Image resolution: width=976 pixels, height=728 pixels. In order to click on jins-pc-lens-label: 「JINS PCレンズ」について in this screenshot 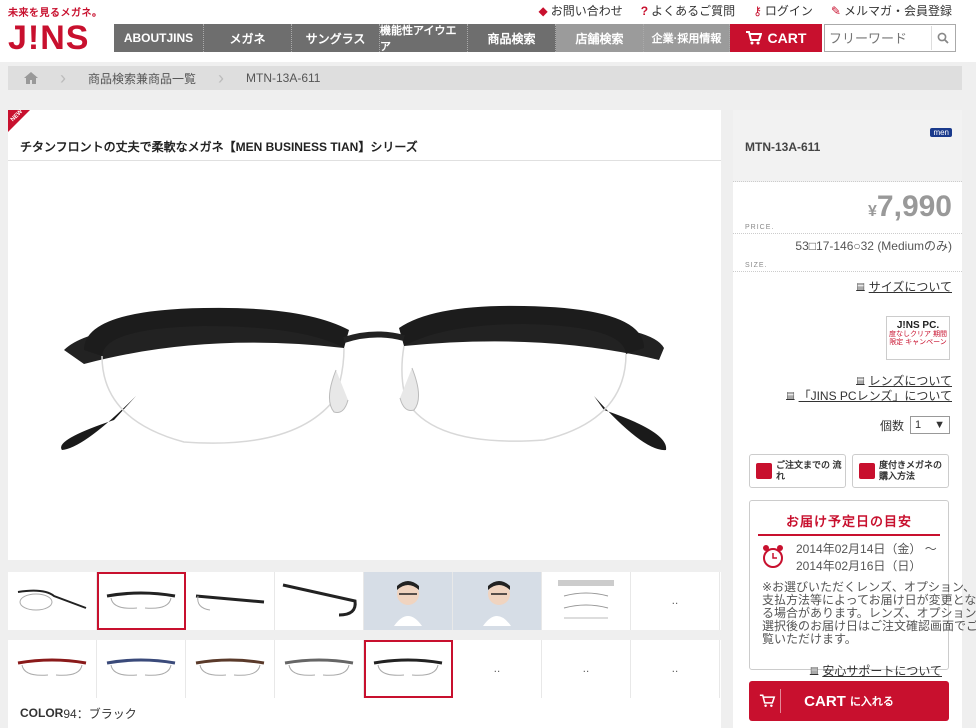, I will do `click(875, 396)`.